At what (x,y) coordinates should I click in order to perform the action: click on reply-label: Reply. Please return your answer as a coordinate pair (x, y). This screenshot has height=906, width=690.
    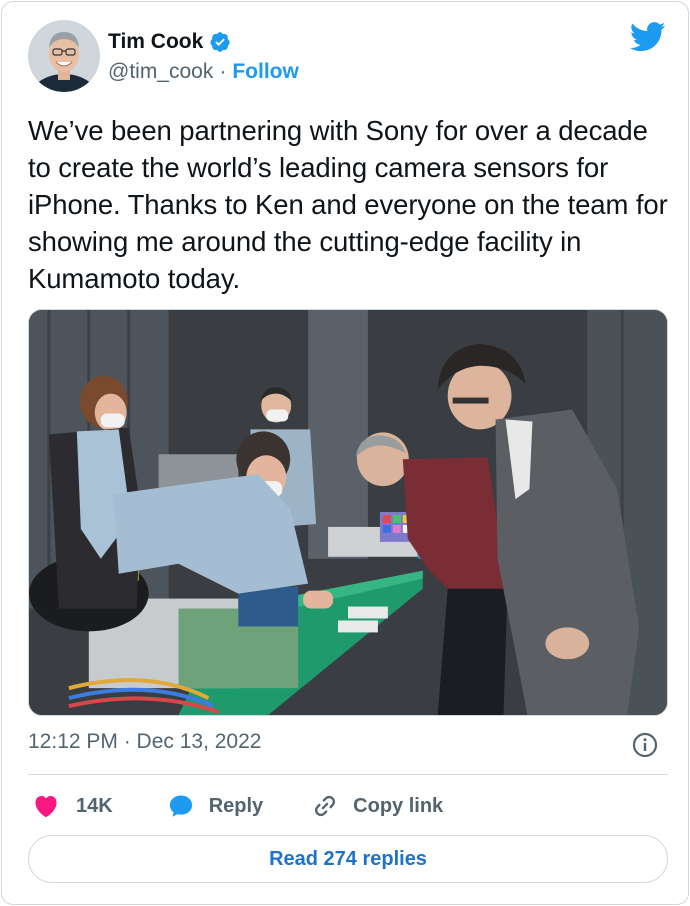
    Looking at the image, I should click on (236, 805).